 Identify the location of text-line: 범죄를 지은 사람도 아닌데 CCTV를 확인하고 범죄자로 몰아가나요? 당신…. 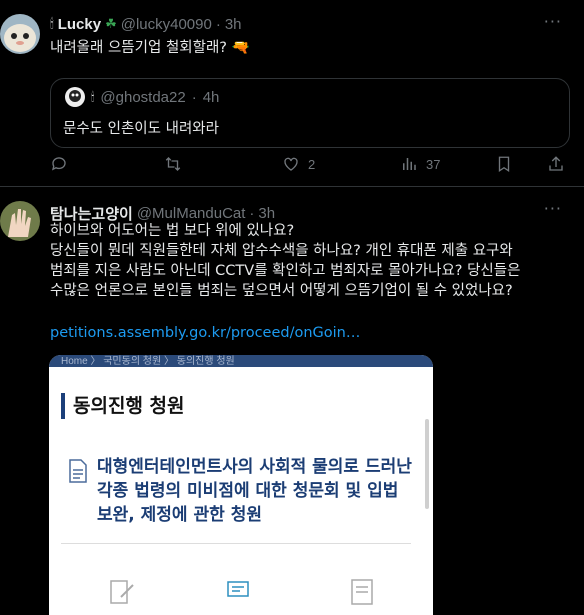
(285, 271).